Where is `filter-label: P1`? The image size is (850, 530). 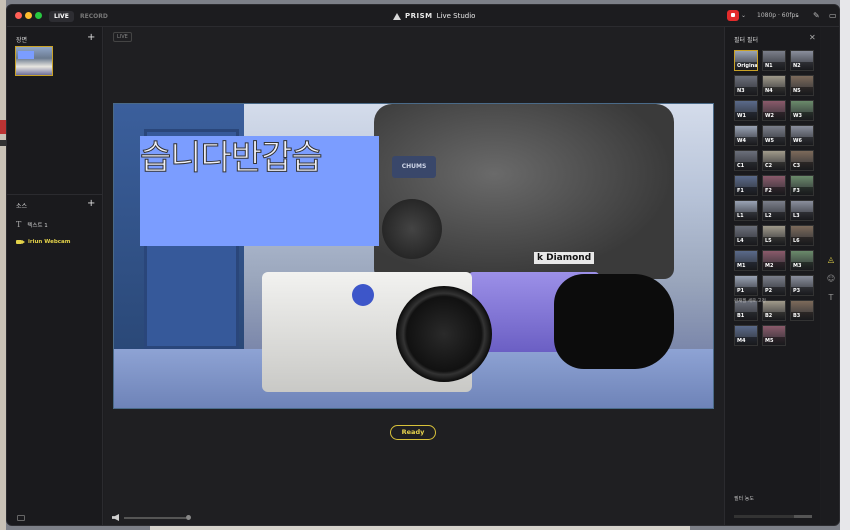
filter-label: P1 is located at coordinates (741, 291).